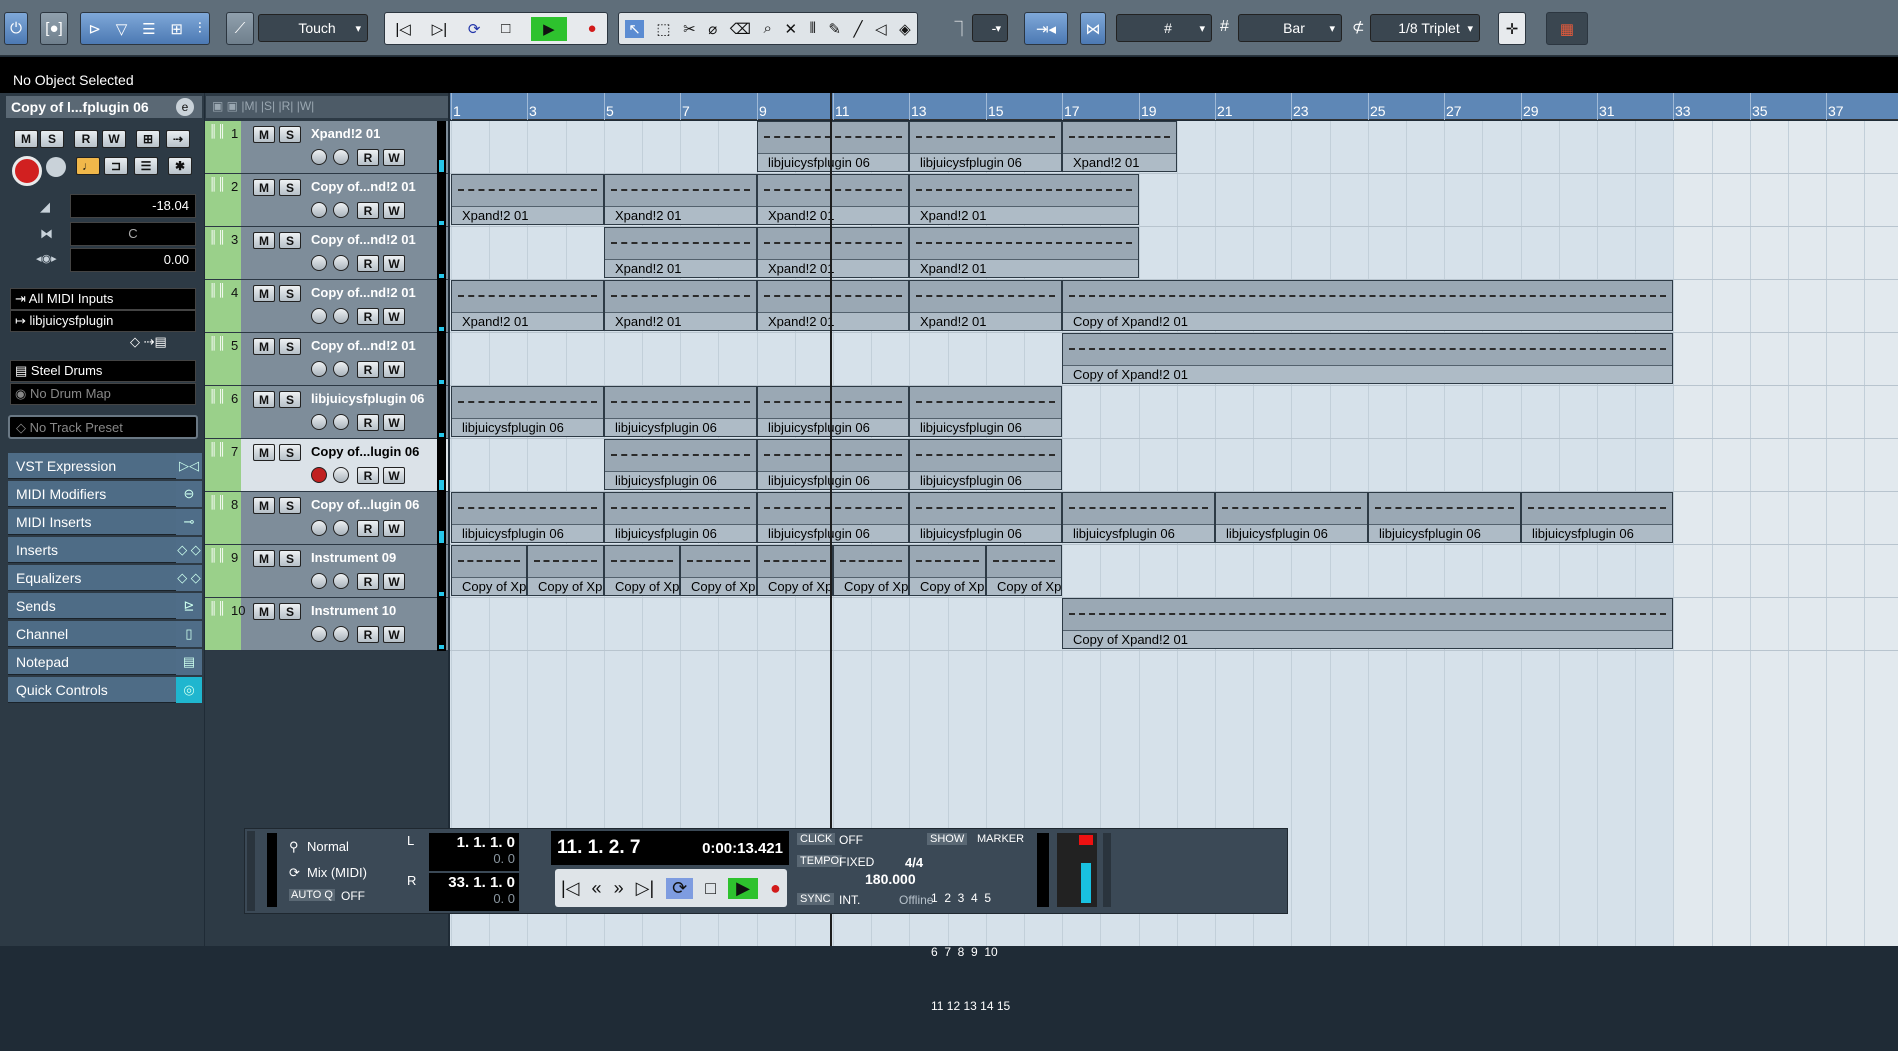 The image size is (1898, 1051). What do you see at coordinates (148, 139) in the screenshot?
I see `edit-button: ⊞` at bounding box center [148, 139].